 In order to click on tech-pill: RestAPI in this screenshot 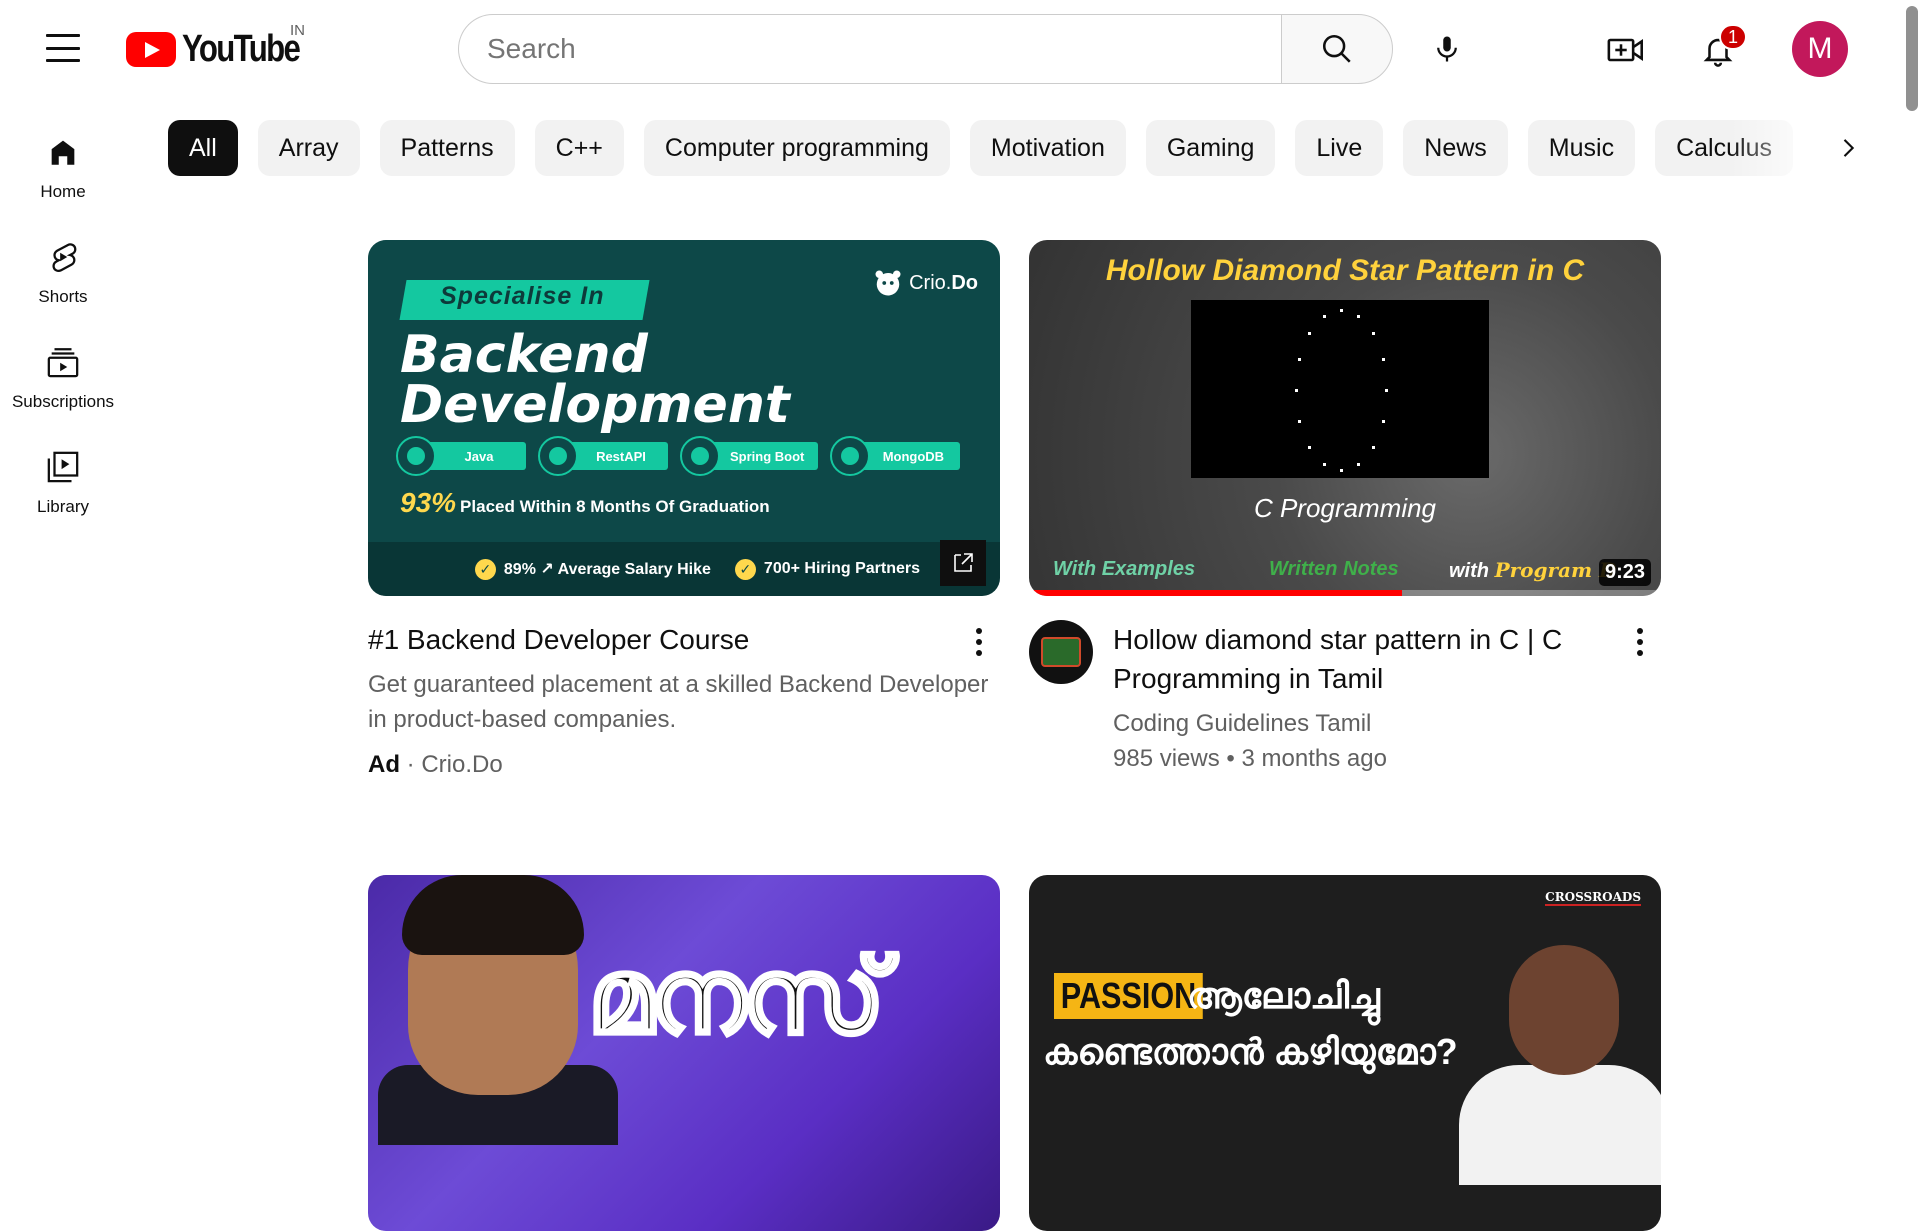, I will do `click(603, 456)`.